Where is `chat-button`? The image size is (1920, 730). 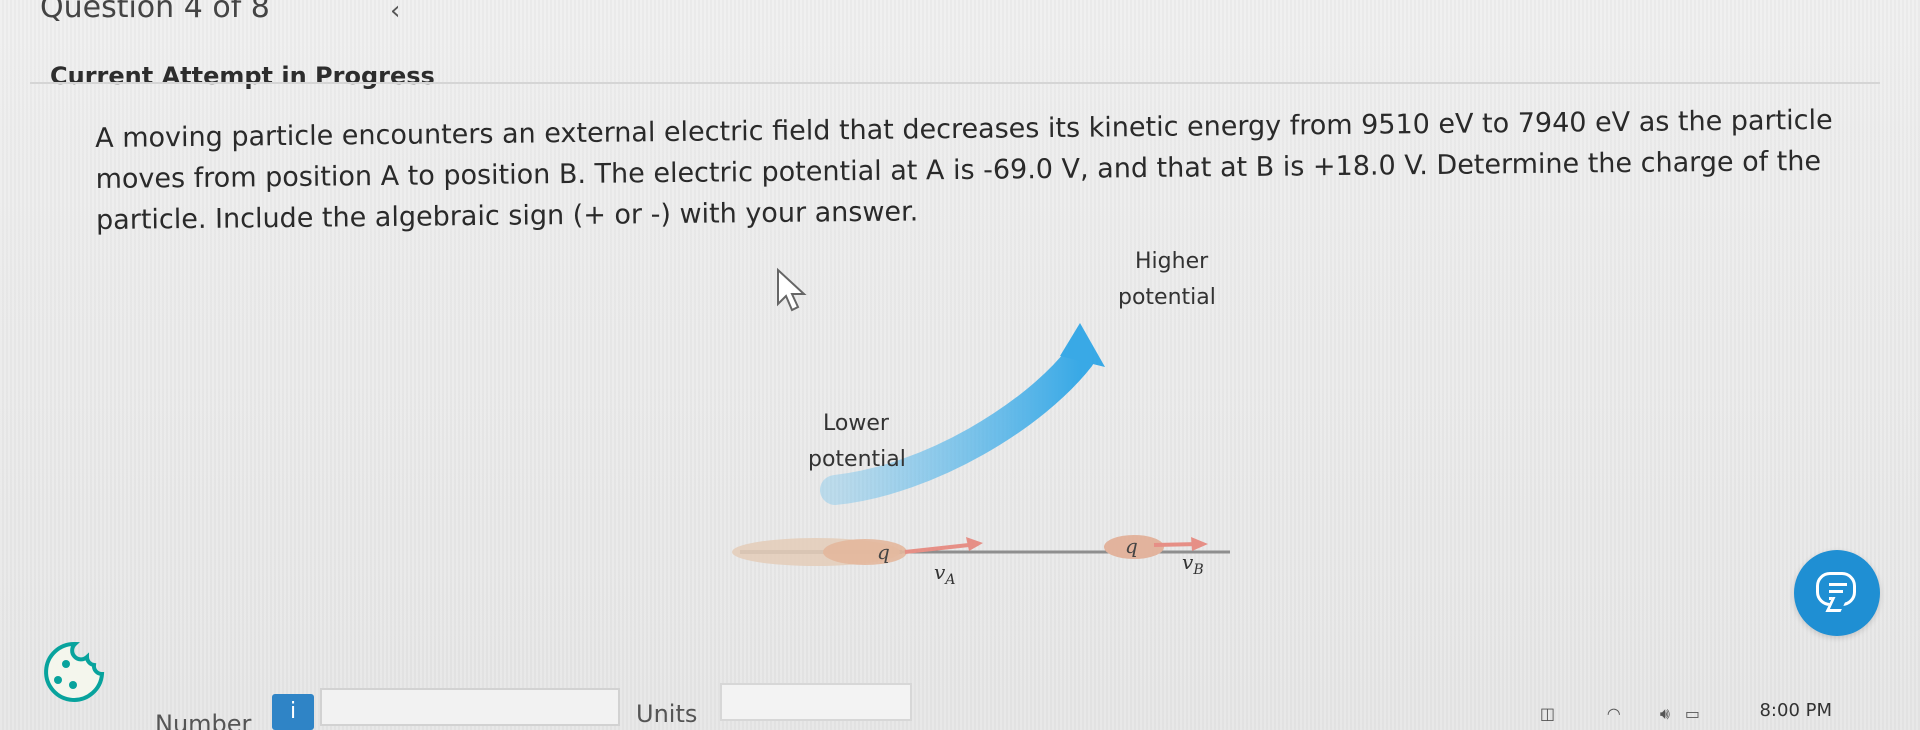
chat-button is located at coordinates (1837, 593).